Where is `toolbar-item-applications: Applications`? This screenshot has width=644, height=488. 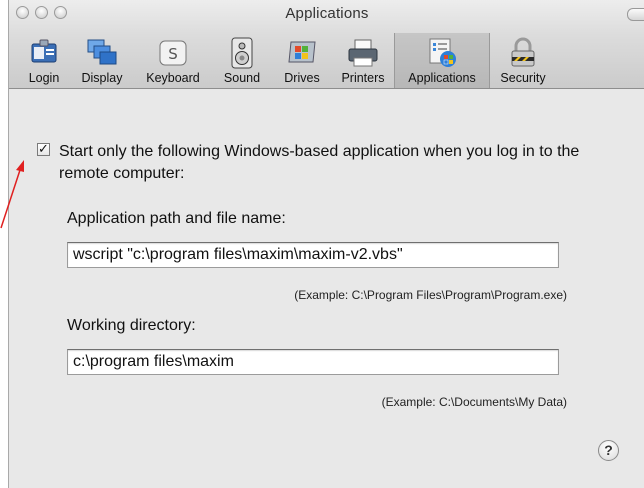
toolbar-item-applications: Applications is located at coordinates (442, 60).